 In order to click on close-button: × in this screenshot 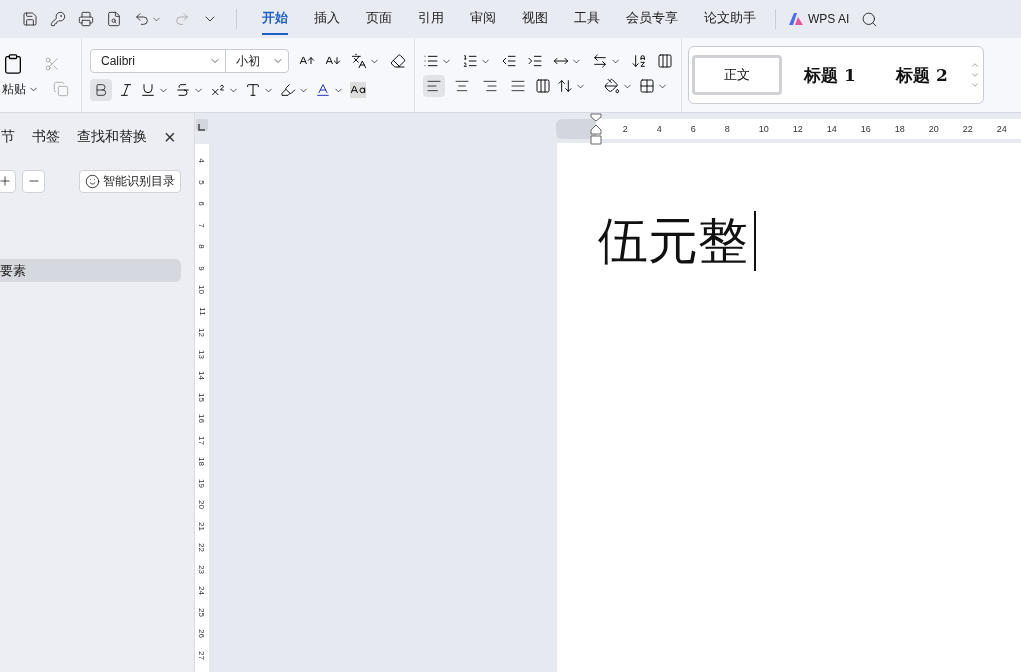, I will do `click(170, 137)`.